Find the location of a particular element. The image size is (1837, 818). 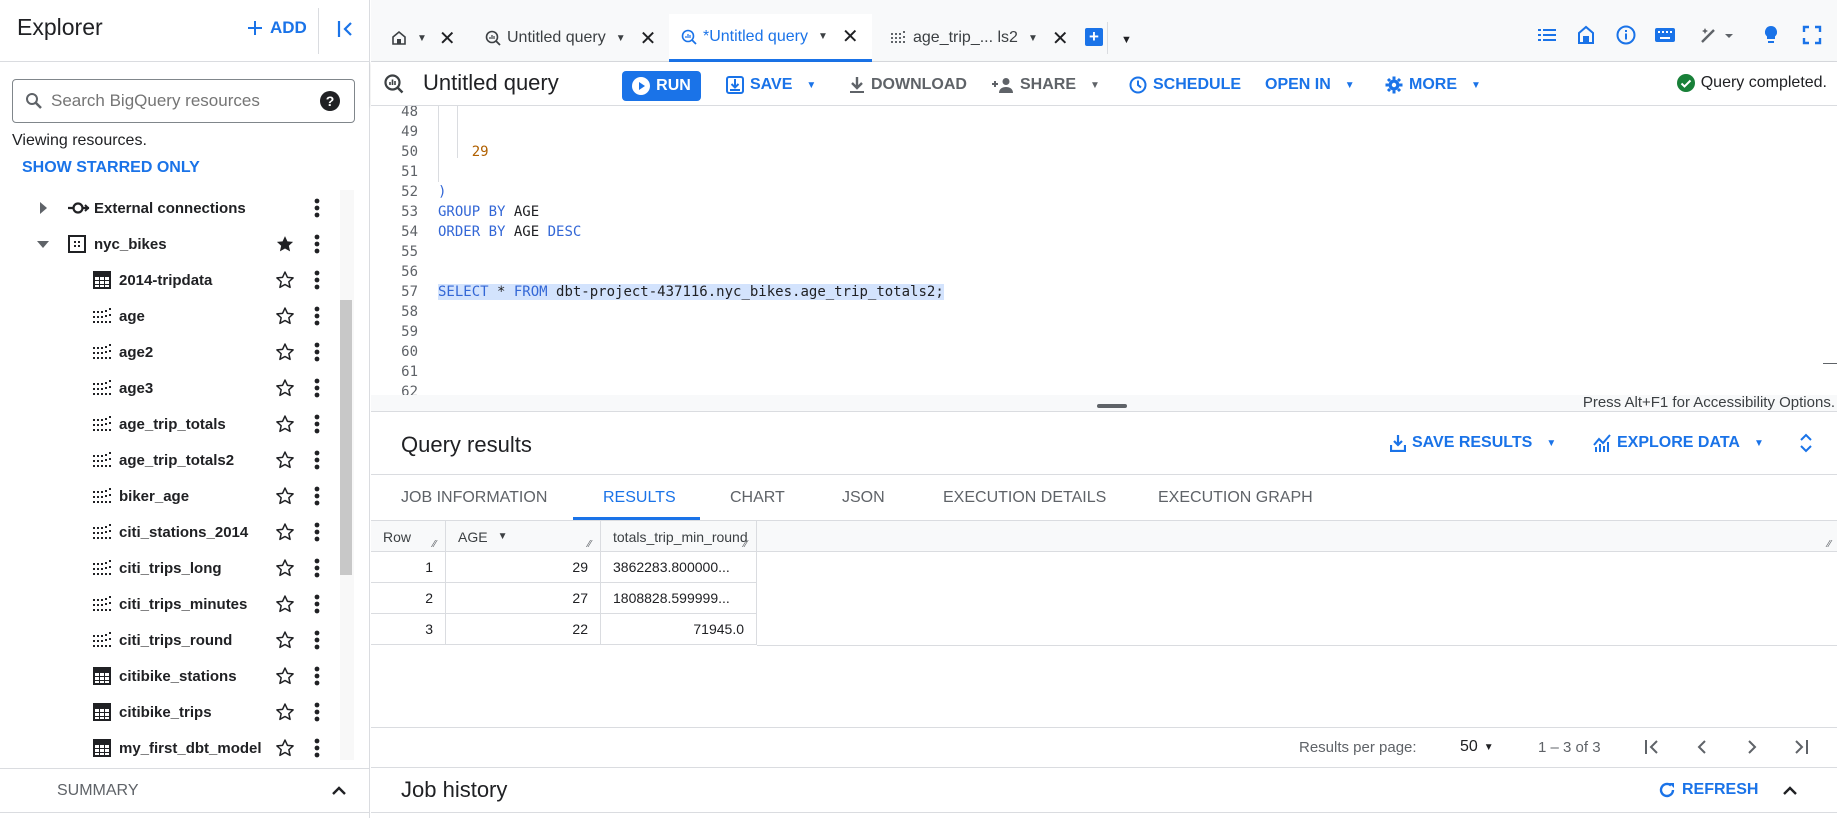

tab-home: ▼ ✕ is located at coordinates (424, 38).